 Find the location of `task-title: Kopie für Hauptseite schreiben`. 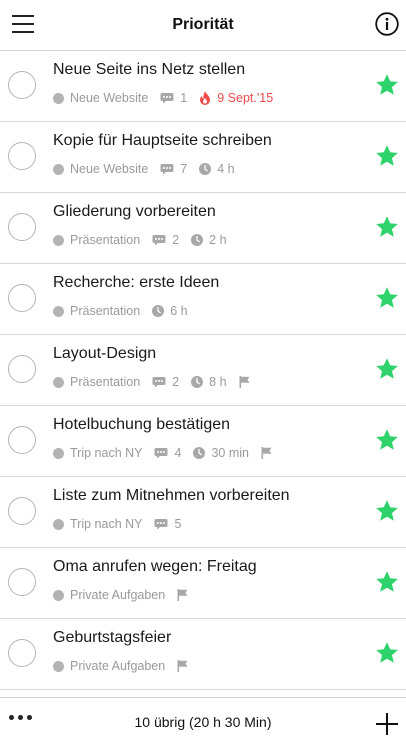

task-title: Kopie für Hauptseite schreiben is located at coordinates (162, 140).